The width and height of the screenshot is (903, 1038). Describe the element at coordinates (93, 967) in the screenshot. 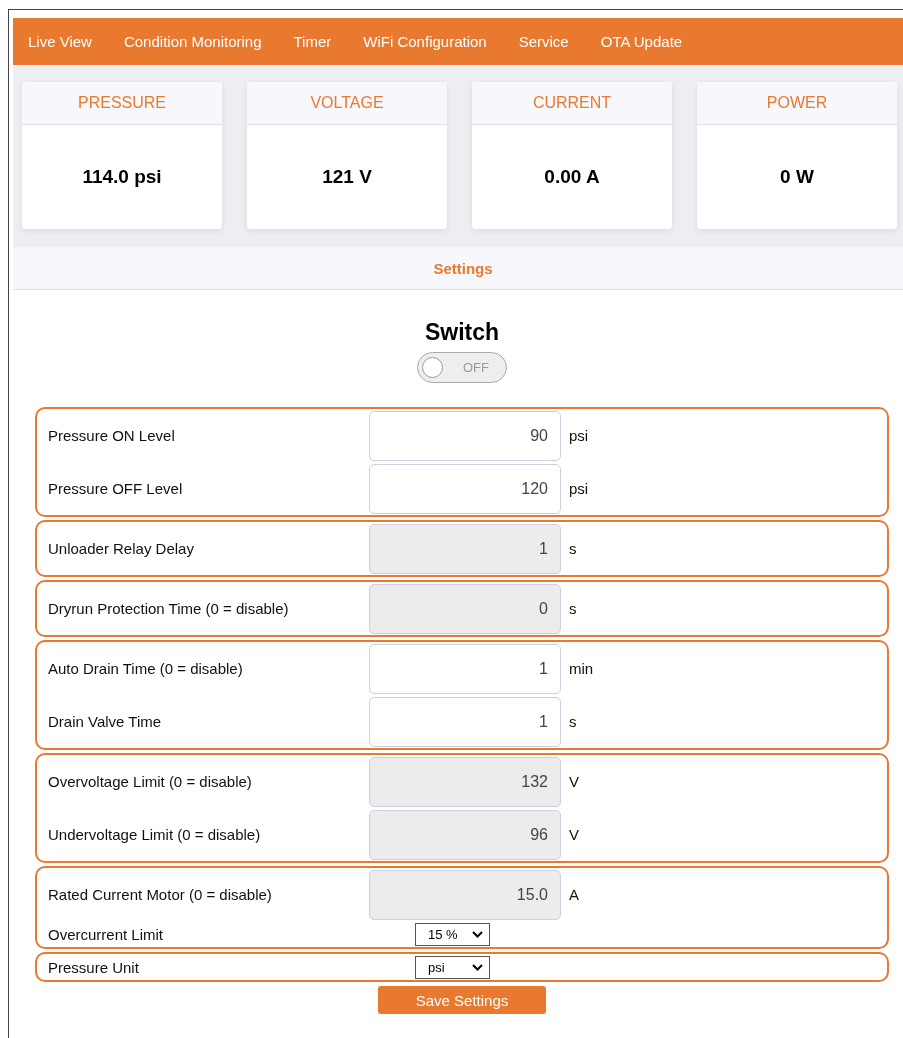

I see `field-label: Pressure Unit` at that location.